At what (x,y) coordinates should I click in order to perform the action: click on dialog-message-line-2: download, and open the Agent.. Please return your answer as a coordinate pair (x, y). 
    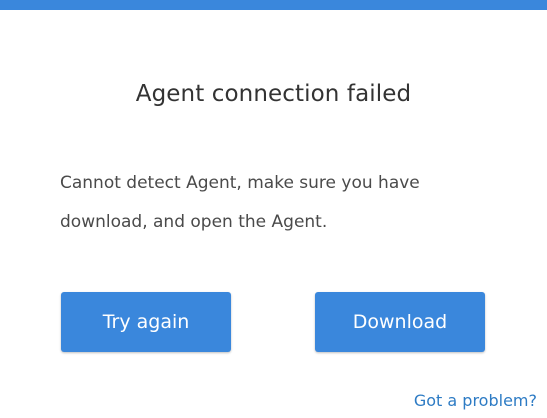
    Looking at the image, I should click on (194, 222).